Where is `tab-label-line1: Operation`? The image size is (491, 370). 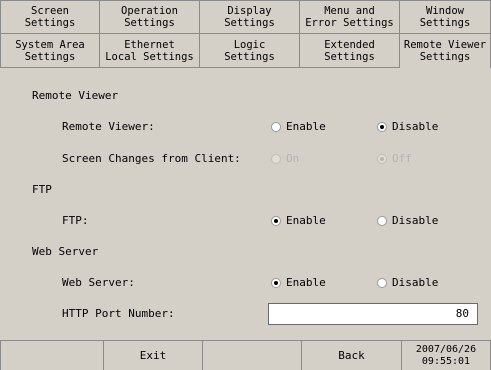
tab-label-line1: Operation is located at coordinates (149, 11).